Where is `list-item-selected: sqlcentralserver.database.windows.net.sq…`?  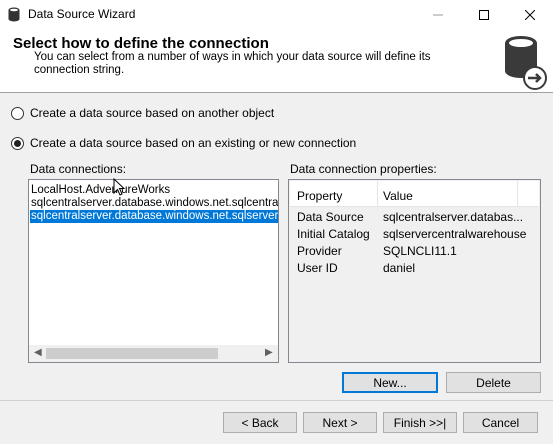
list-item-selected: sqlcentralserver.database.windows.net.sq… is located at coordinates (154, 216).